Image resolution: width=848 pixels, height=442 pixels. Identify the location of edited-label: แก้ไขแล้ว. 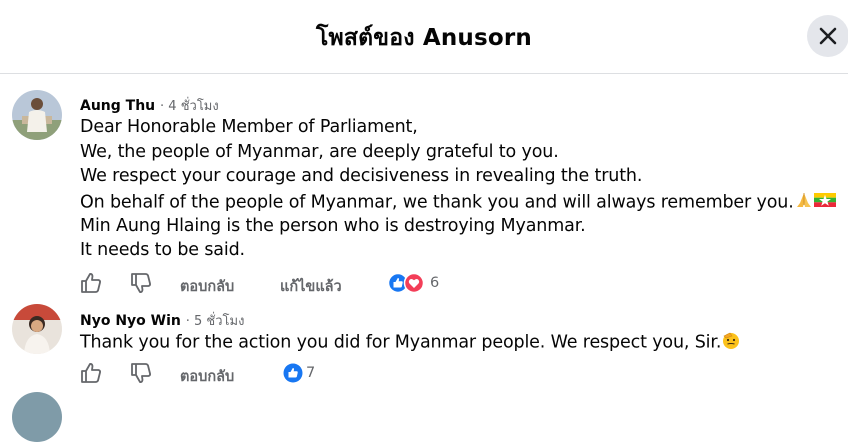
(311, 286).